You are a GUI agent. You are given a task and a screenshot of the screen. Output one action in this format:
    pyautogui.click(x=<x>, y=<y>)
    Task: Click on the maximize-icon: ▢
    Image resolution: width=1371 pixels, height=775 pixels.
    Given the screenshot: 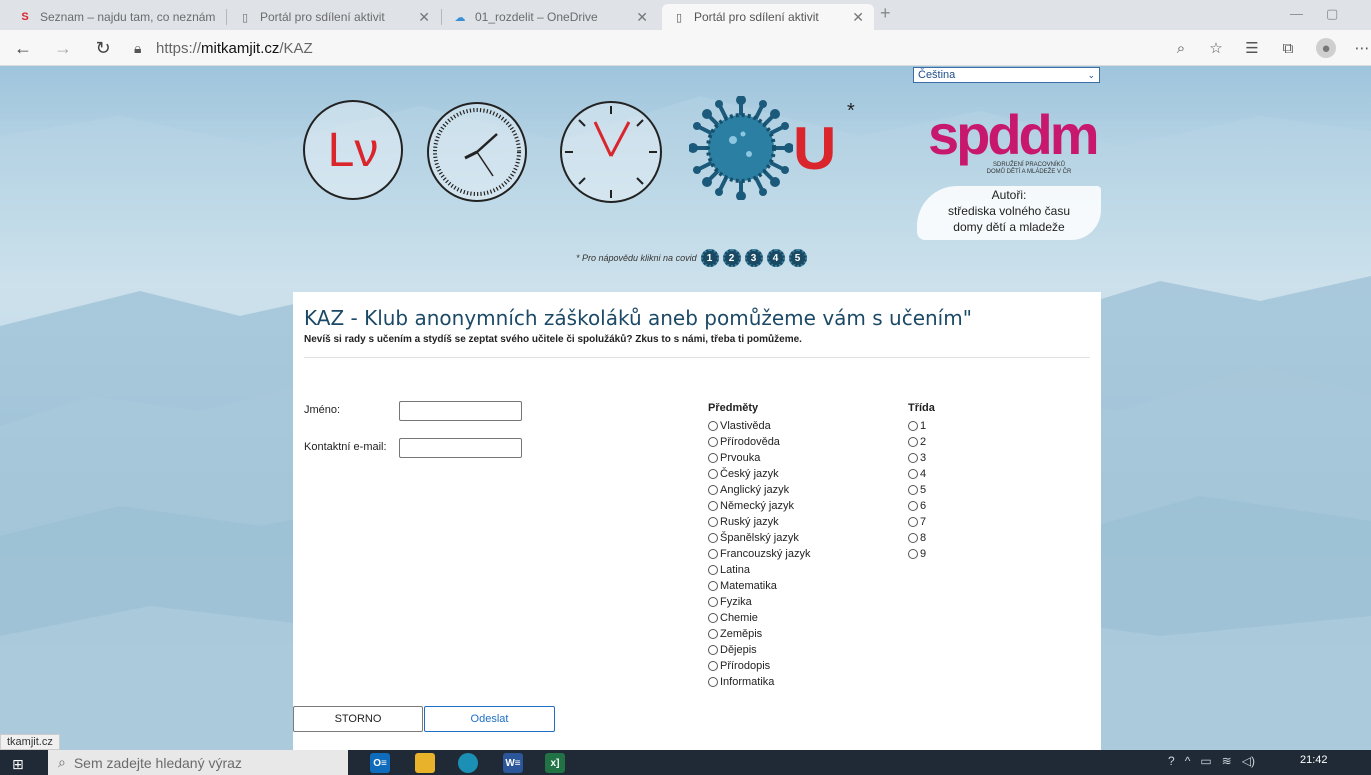 What is the action you would take?
    pyautogui.click(x=1332, y=14)
    